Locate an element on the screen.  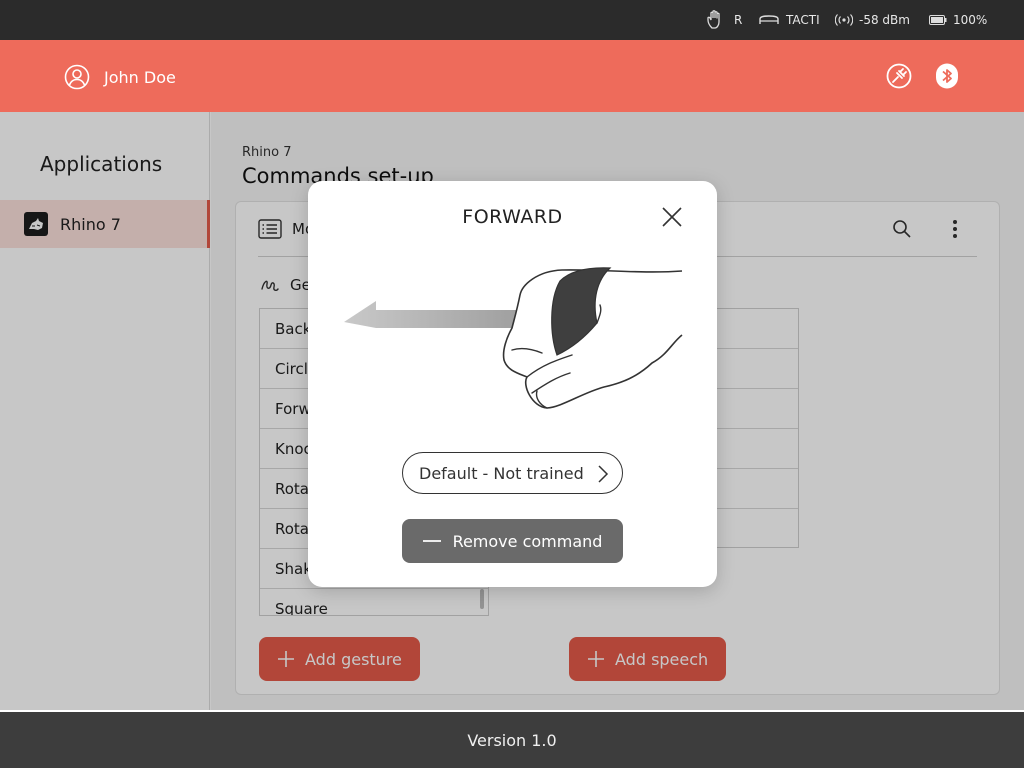
signal-indicator: -58 dBm is located at coordinates (872, 20).